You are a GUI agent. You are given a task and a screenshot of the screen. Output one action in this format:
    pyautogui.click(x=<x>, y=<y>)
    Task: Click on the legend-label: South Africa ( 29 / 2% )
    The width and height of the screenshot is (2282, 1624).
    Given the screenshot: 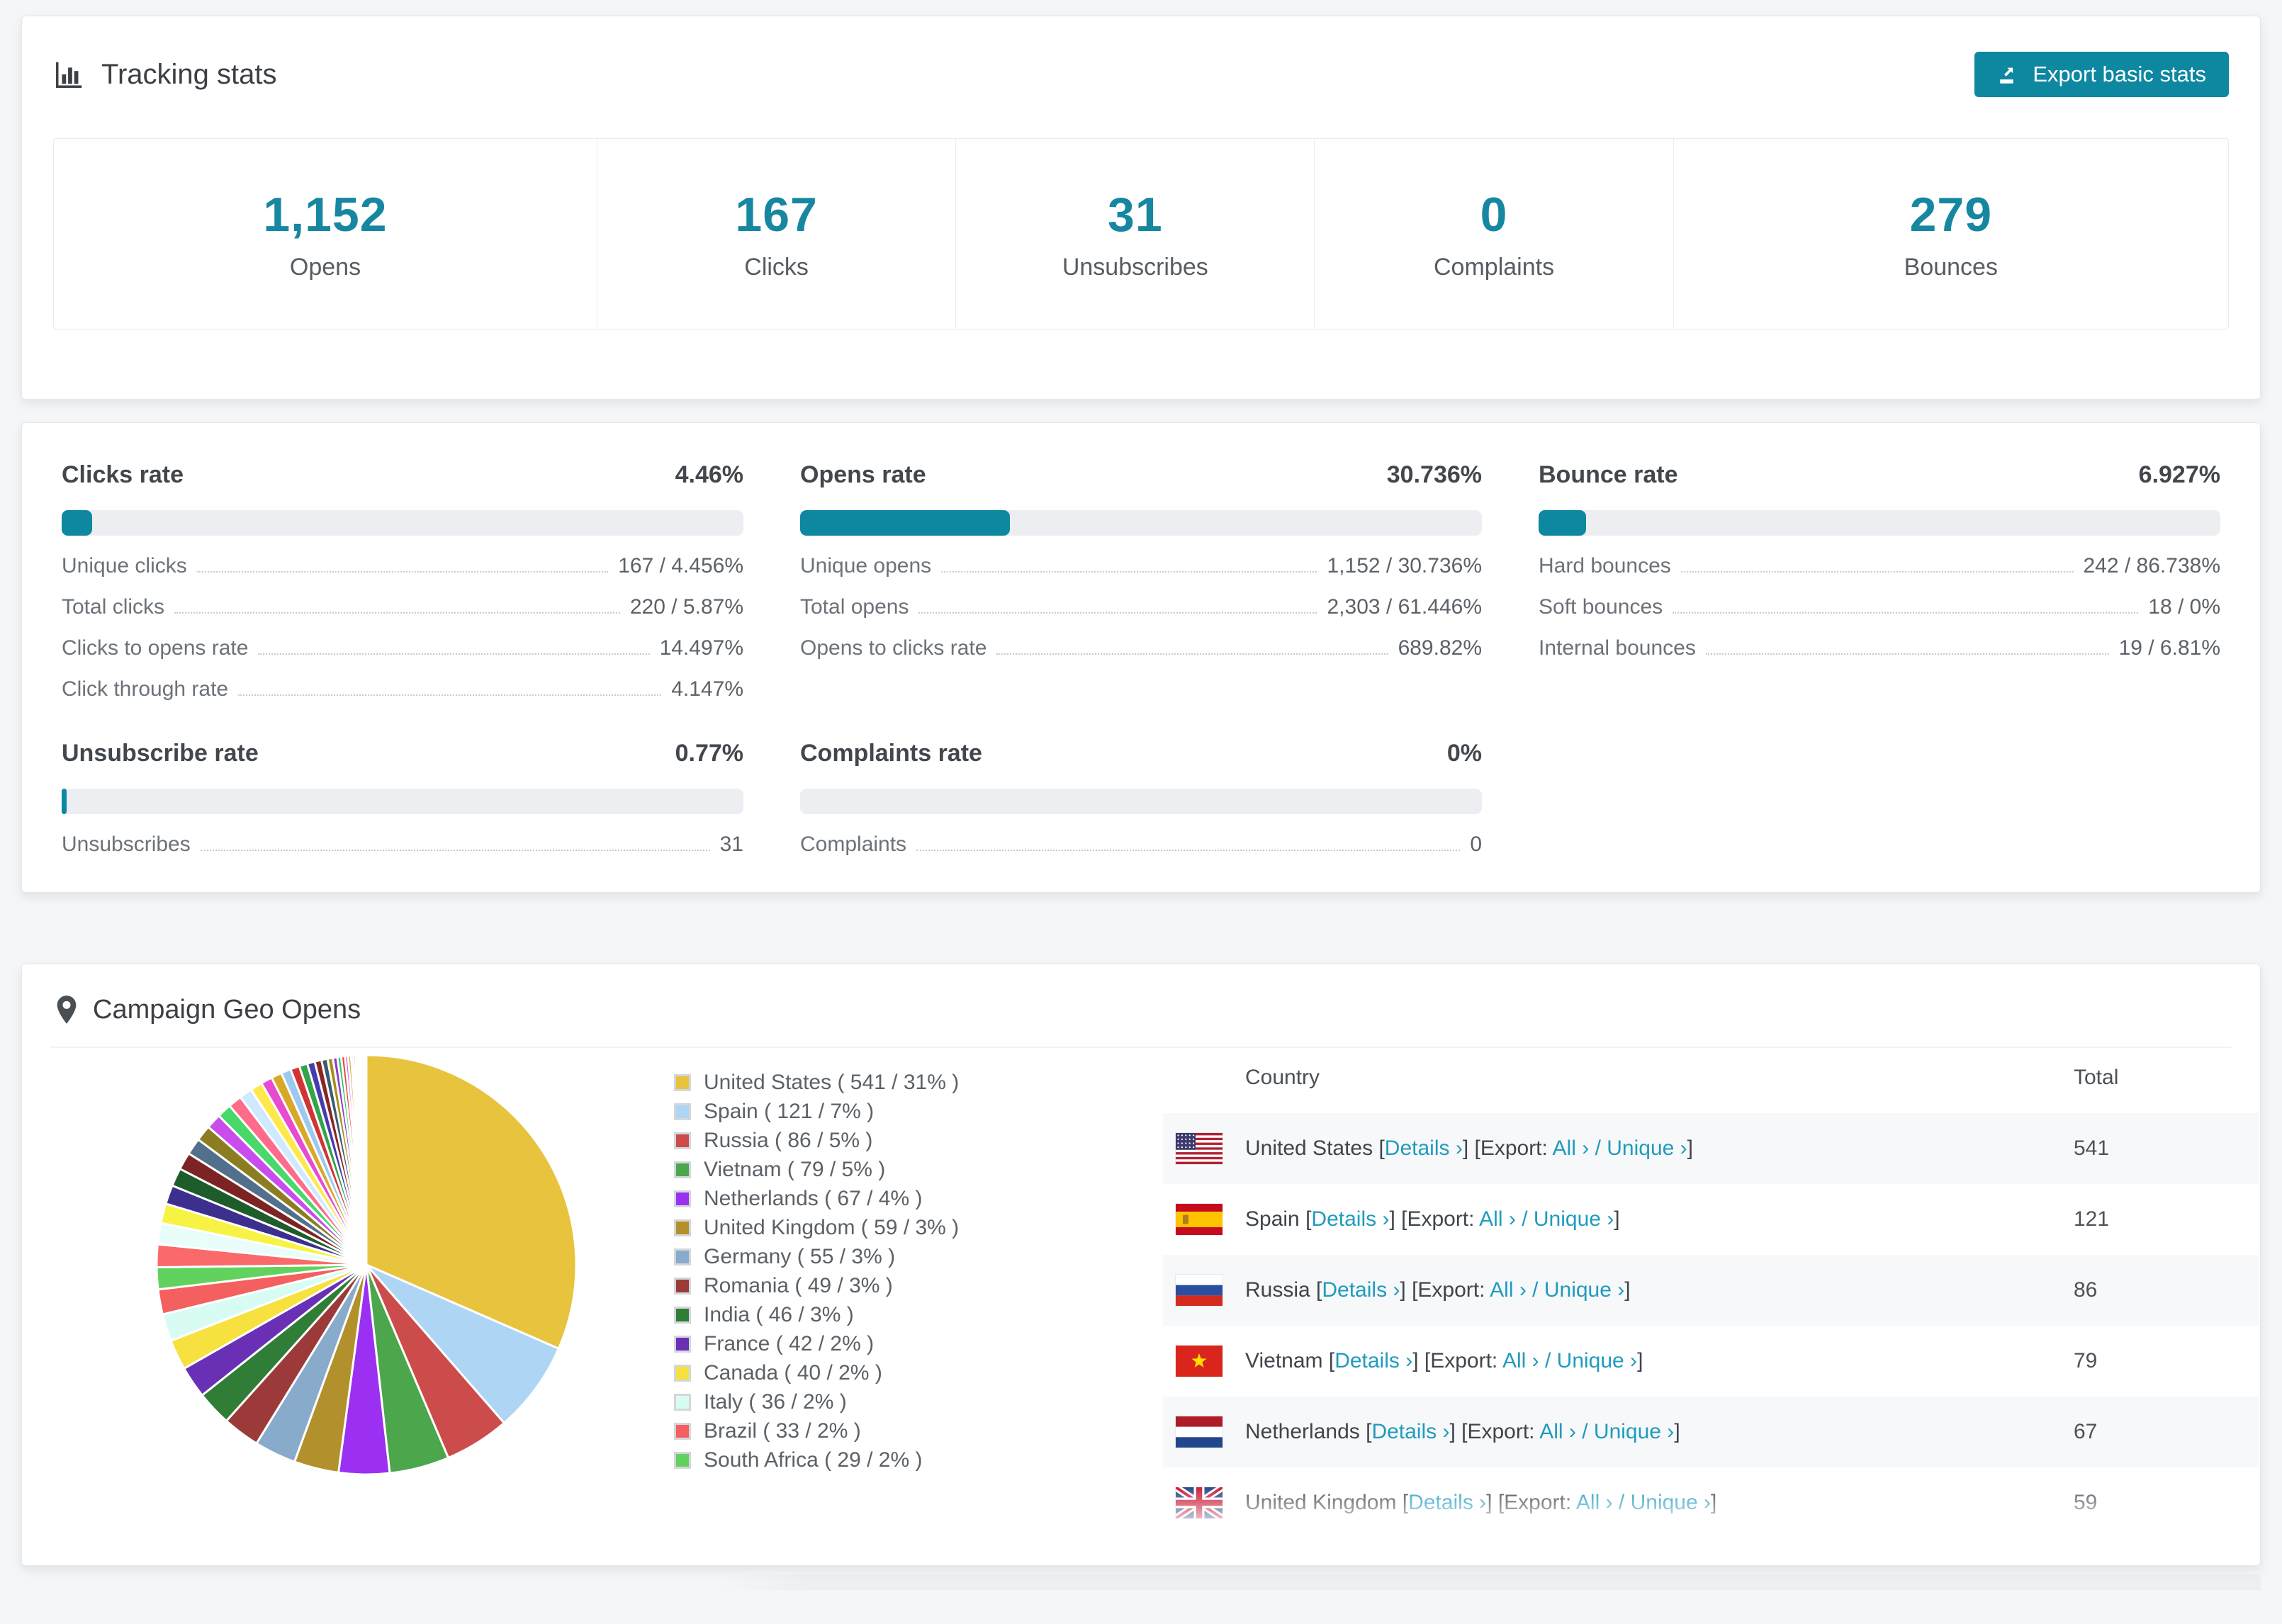 What is the action you would take?
    pyautogui.click(x=813, y=1460)
    